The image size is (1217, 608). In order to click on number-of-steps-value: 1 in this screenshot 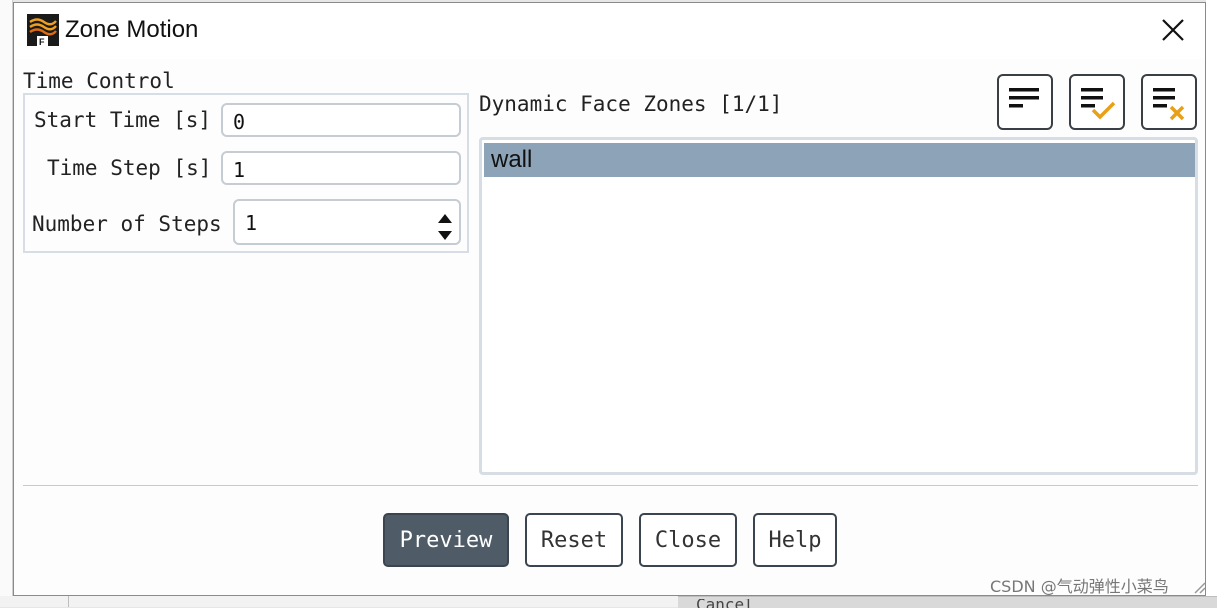, I will do `click(251, 223)`.